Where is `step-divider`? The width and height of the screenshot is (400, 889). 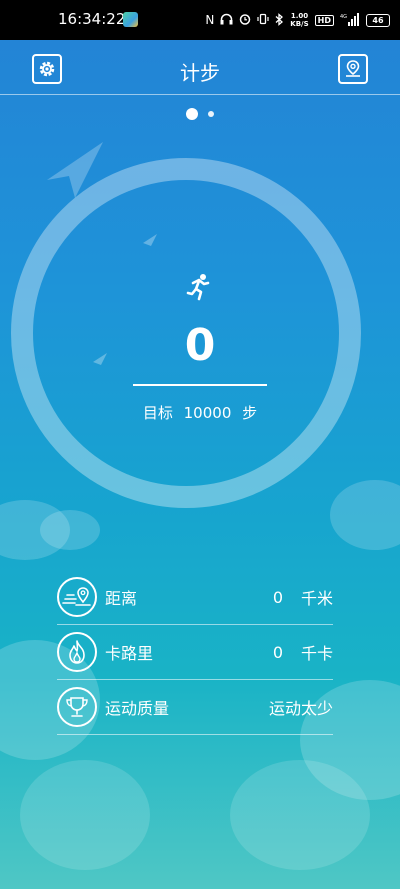
step-divider is located at coordinates (200, 385).